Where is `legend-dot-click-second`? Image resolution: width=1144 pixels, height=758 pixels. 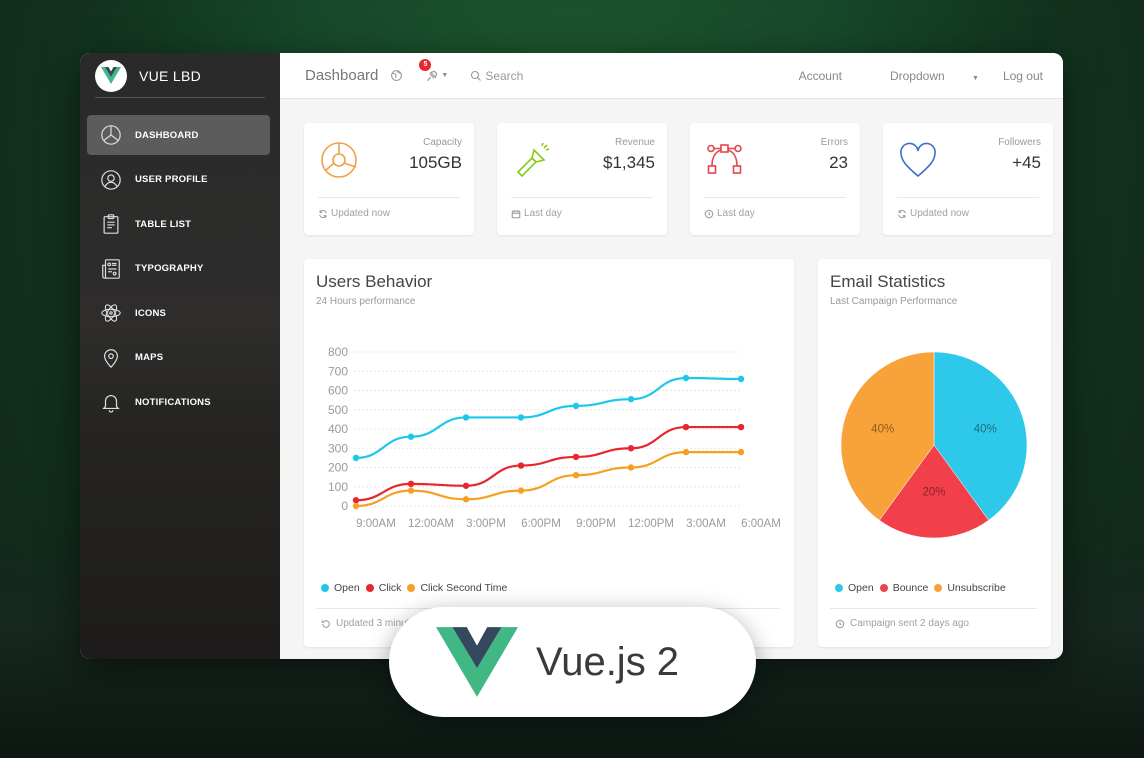
legend-dot-click-second is located at coordinates (411, 588).